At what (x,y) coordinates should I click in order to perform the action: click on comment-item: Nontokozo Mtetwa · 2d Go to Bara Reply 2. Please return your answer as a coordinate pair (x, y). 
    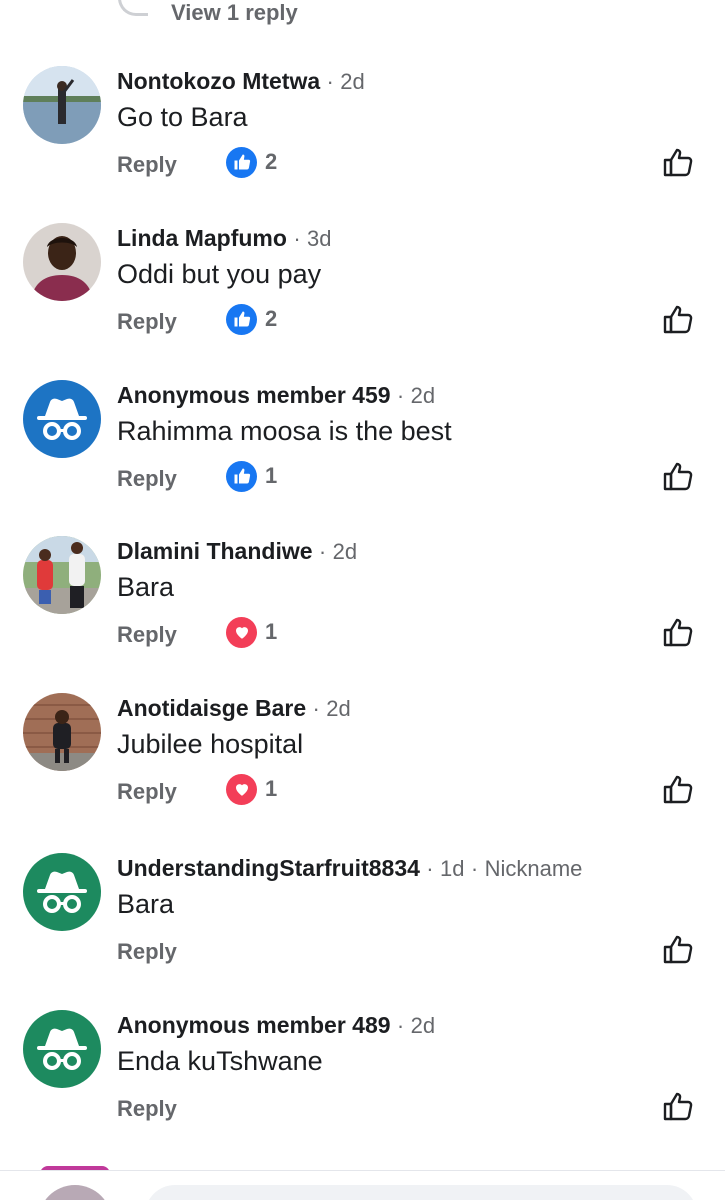
    Looking at the image, I should click on (362, 144).